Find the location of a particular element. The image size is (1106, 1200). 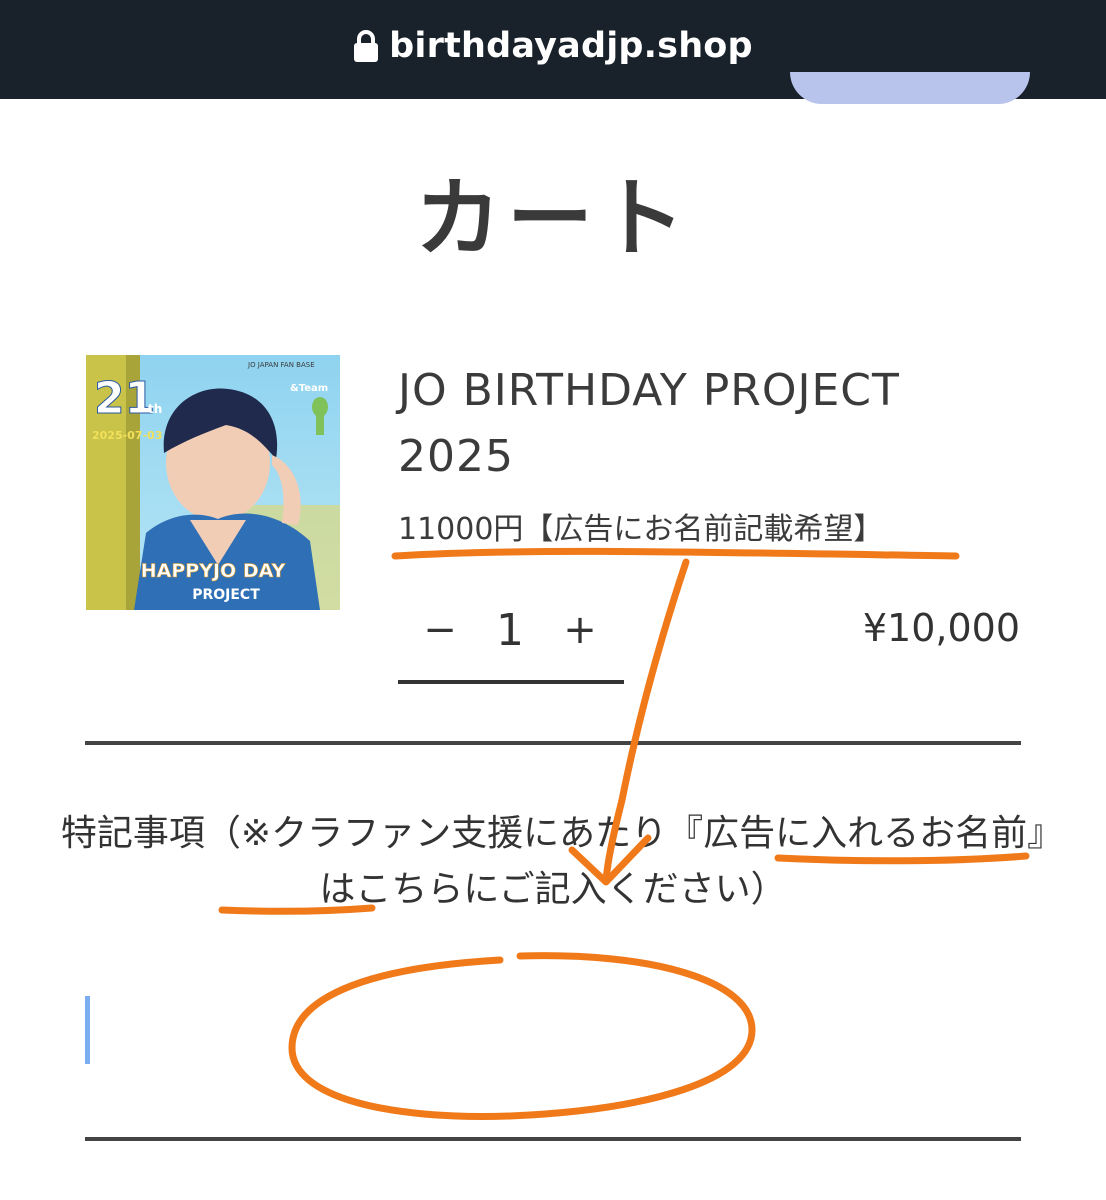

increase-quantity-button: + is located at coordinates (580, 630).